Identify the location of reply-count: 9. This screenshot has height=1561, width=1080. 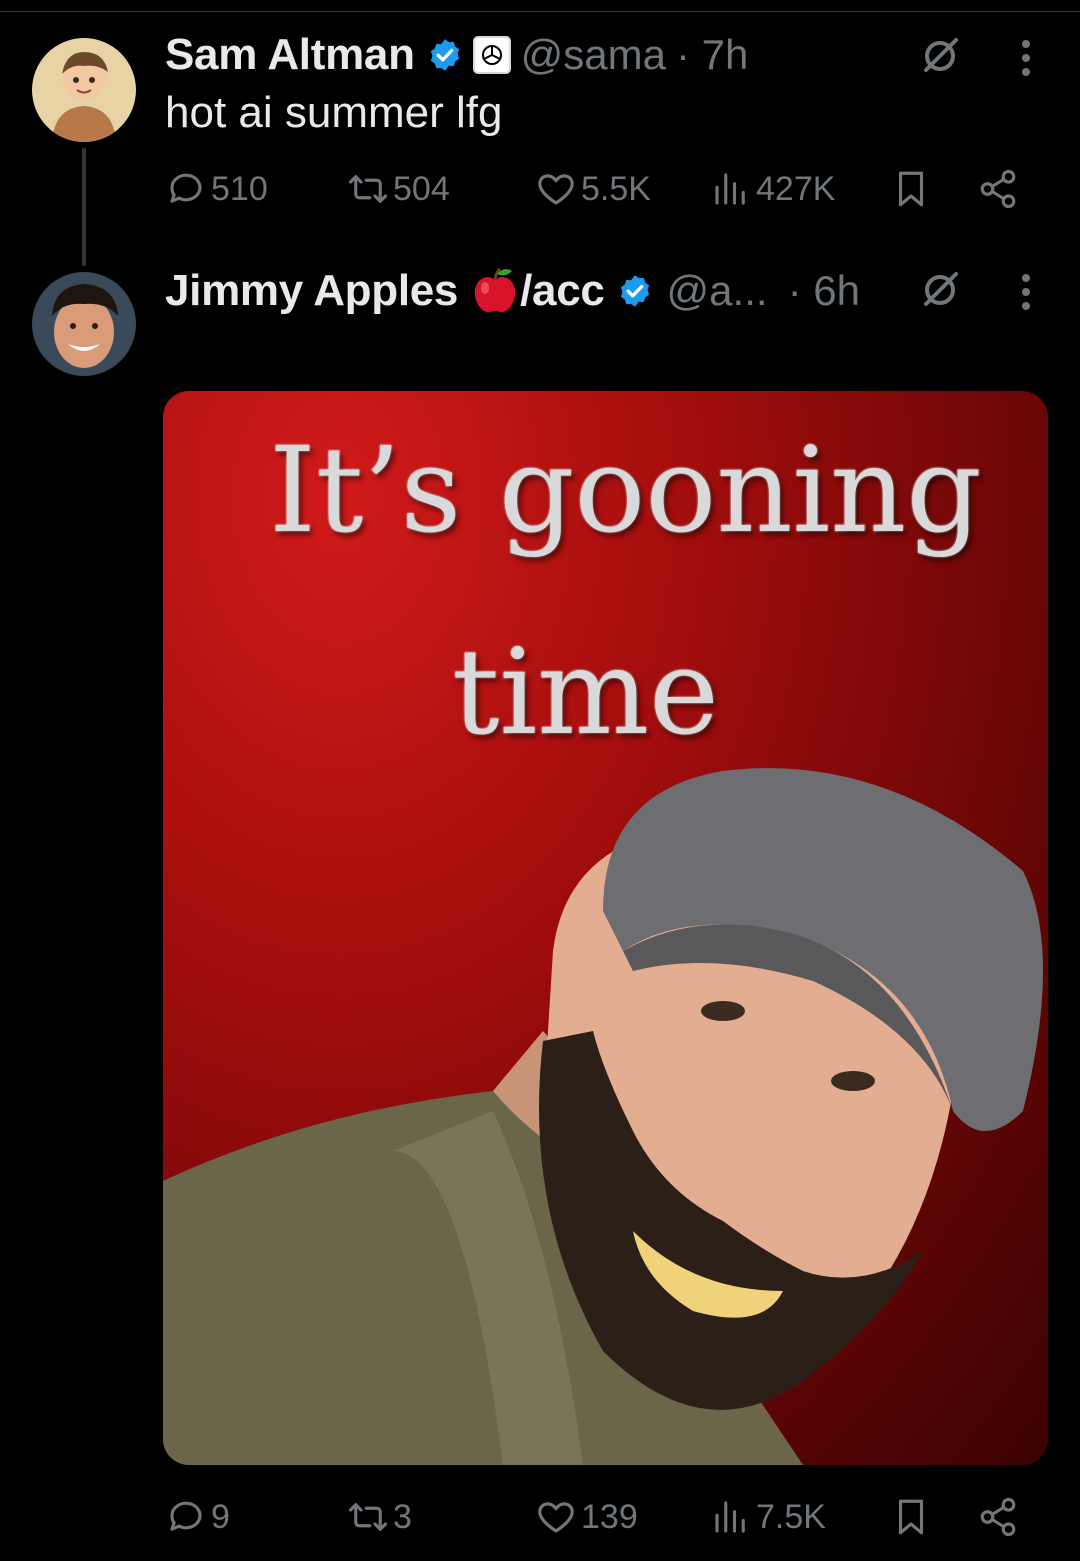
(220, 1516).